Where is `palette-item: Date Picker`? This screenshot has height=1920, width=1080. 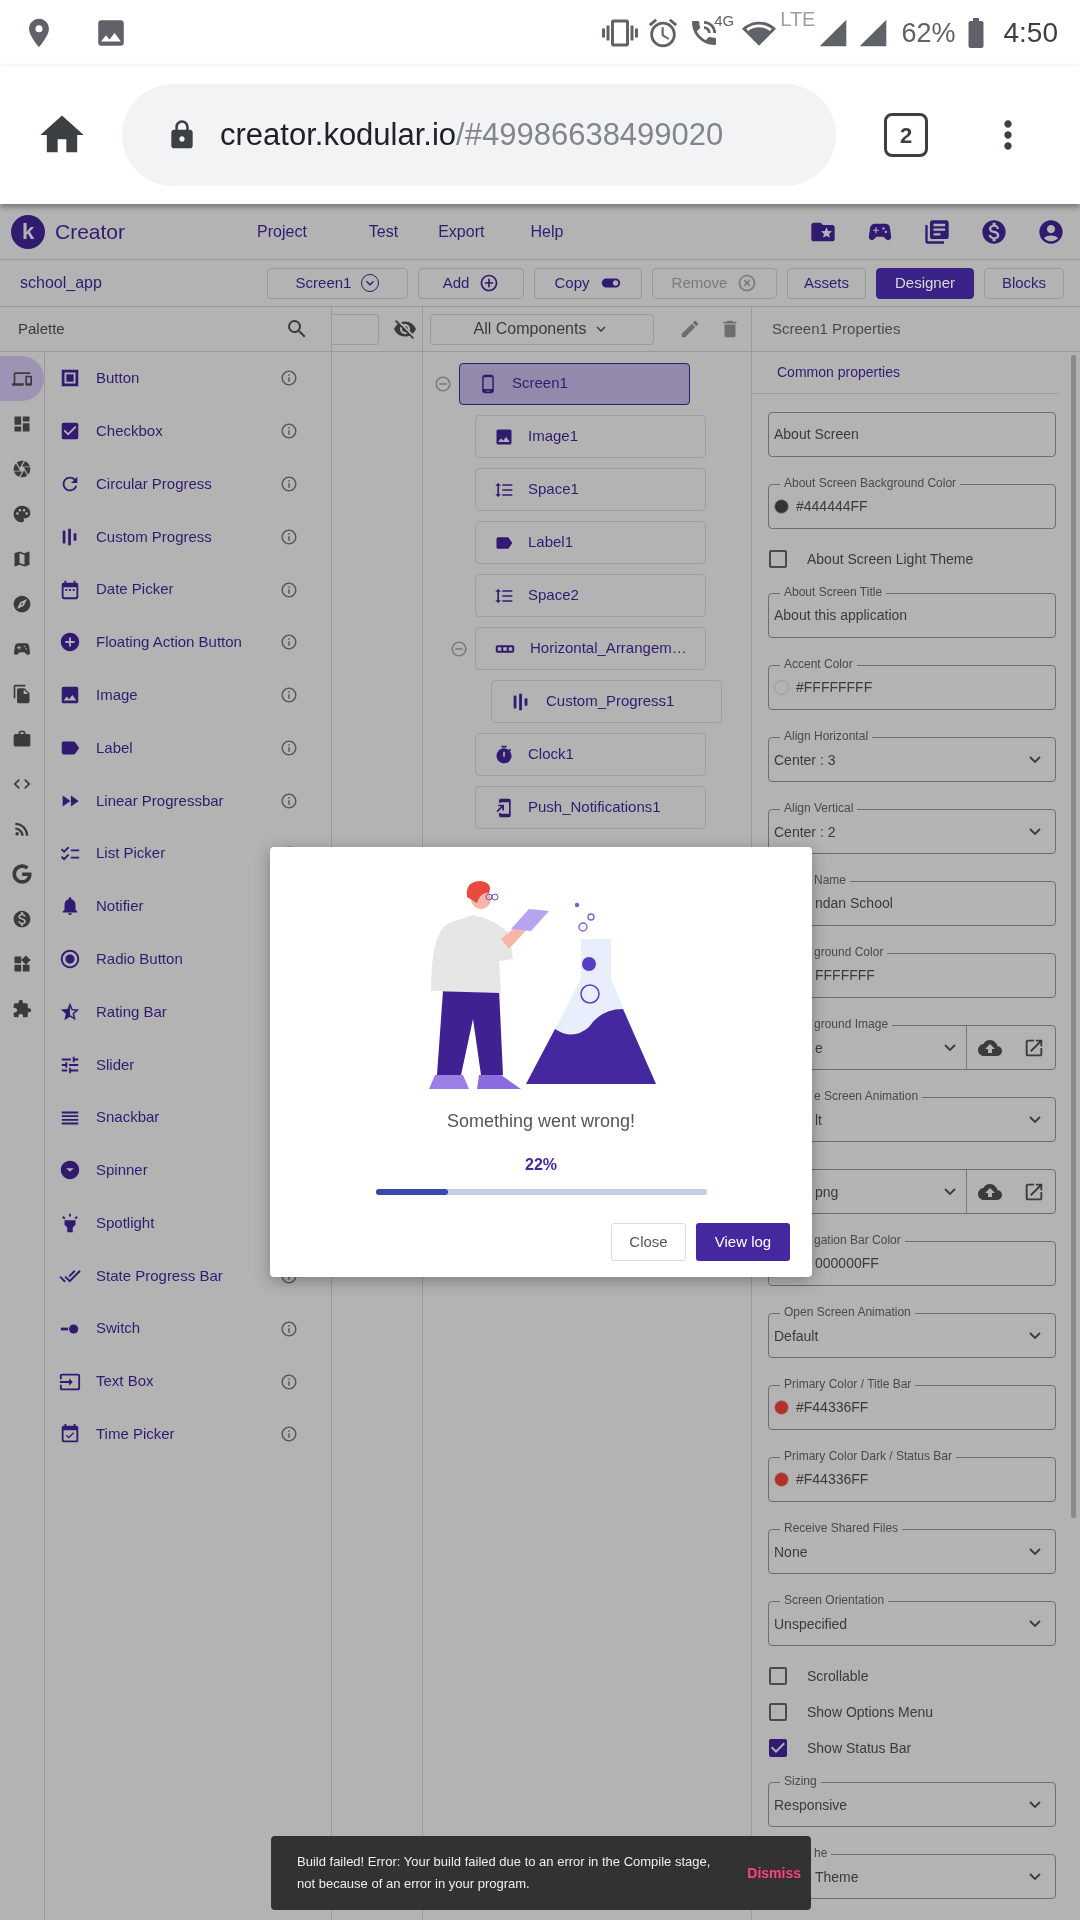 palette-item: Date Picker is located at coordinates (188, 589).